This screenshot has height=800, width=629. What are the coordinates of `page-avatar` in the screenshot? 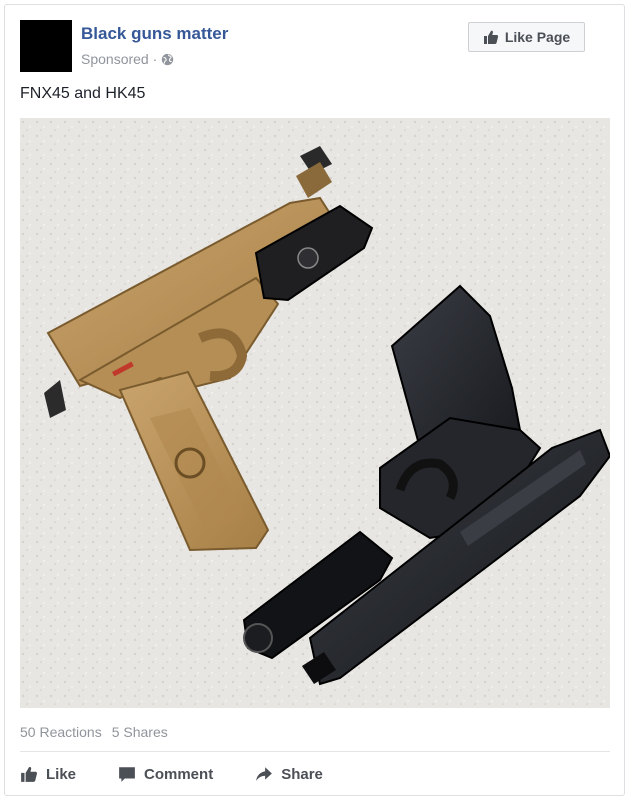 It's located at (46, 46).